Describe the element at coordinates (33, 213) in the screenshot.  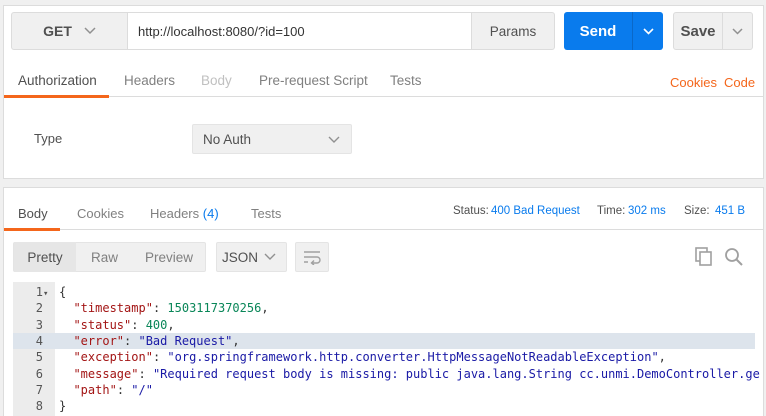
I see `response-tab-body: Body` at that location.